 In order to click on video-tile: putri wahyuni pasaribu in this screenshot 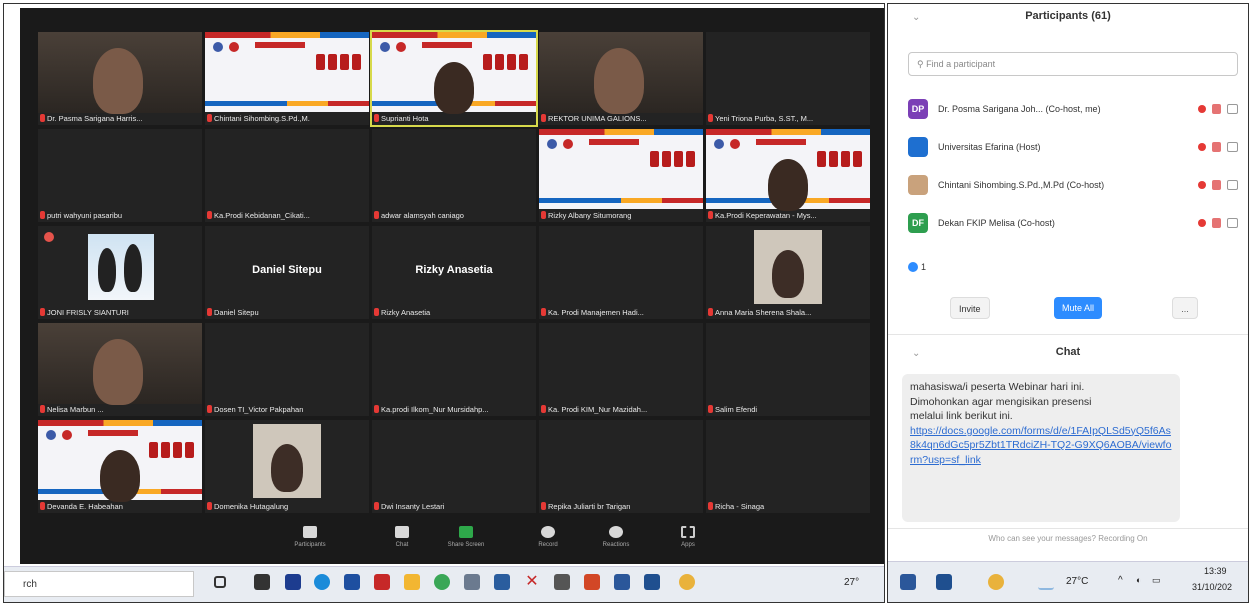, I will do `click(120, 175)`.